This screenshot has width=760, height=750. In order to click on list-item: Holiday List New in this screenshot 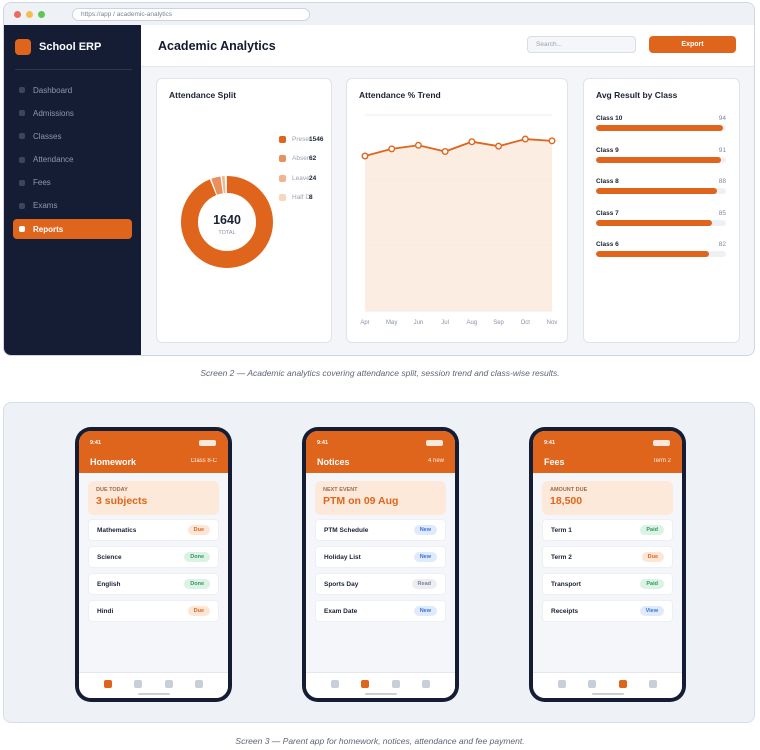, I will do `click(380, 557)`.